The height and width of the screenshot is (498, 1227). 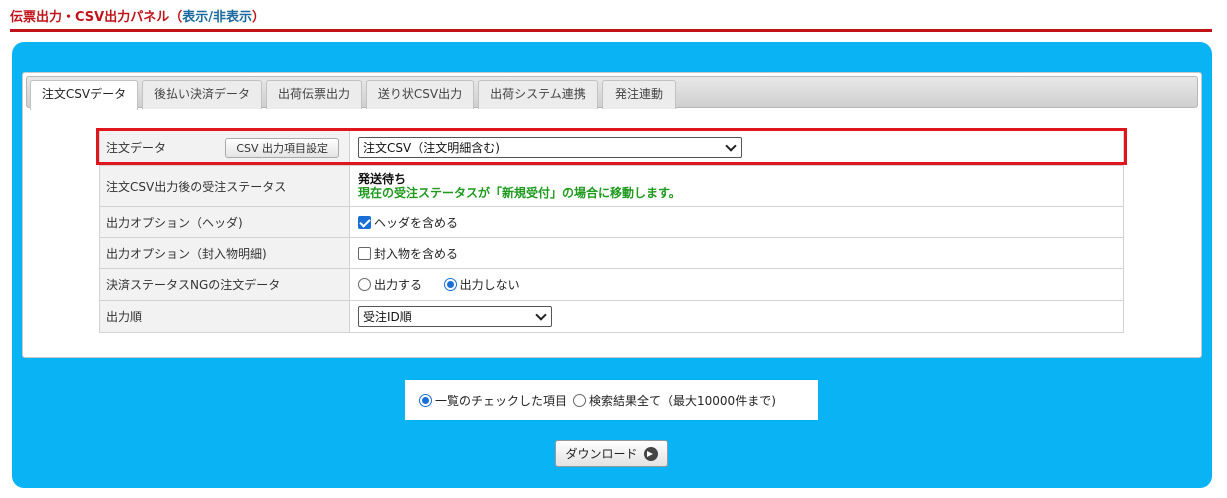 What do you see at coordinates (176, 17) in the screenshot?
I see `paren-open: （` at bounding box center [176, 17].